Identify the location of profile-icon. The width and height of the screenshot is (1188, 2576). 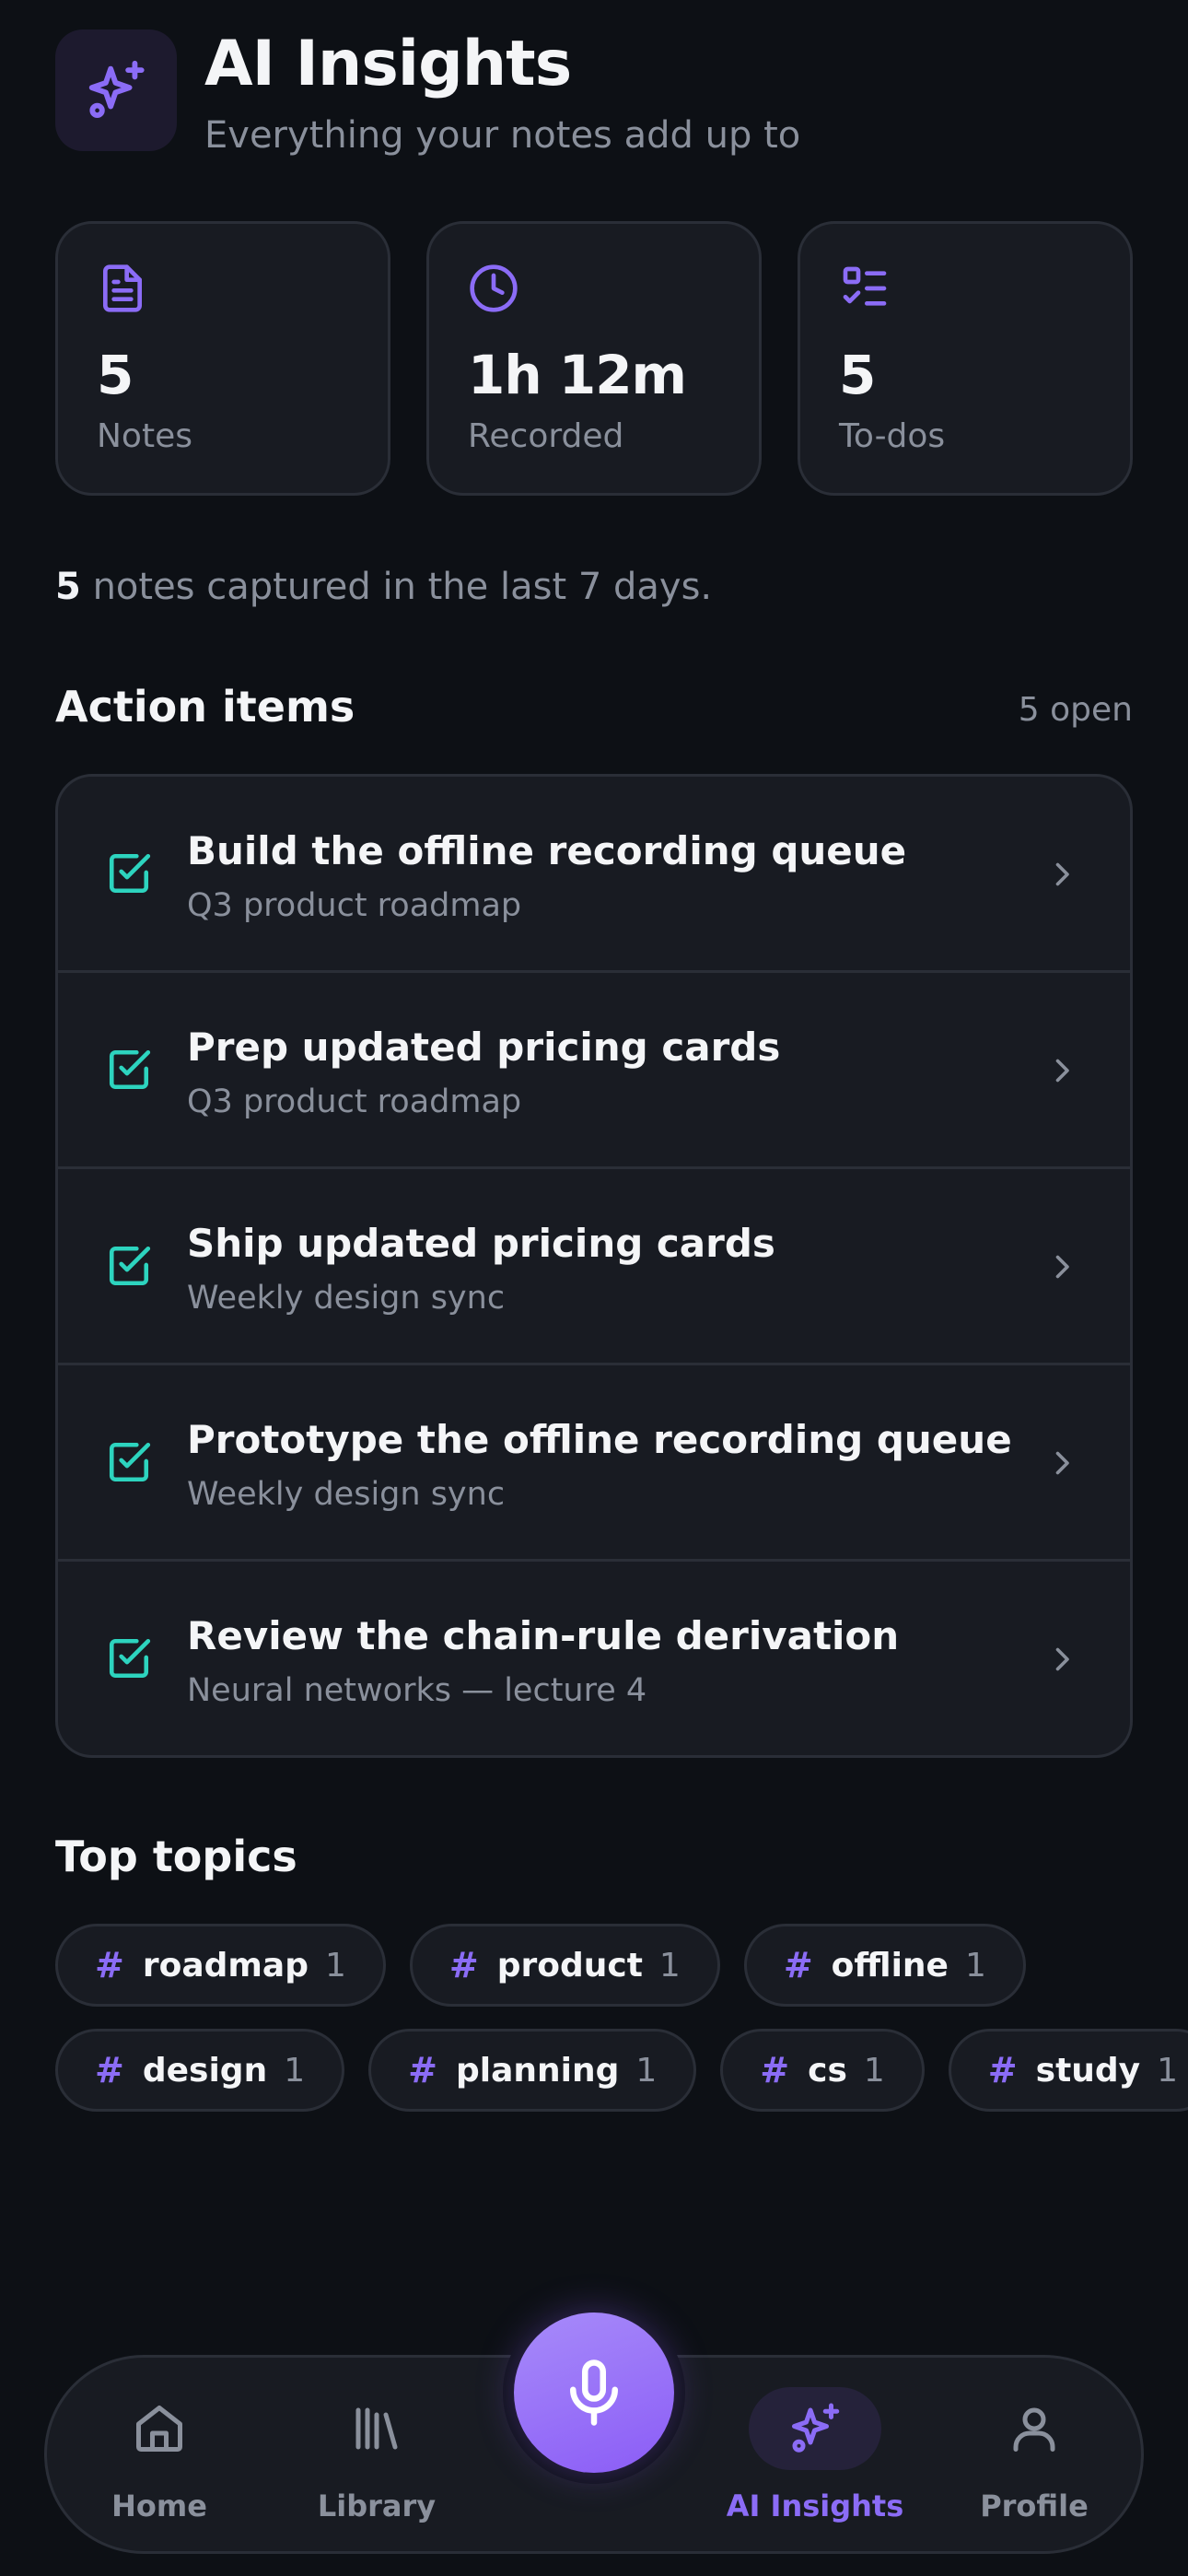
(1034, 2428).